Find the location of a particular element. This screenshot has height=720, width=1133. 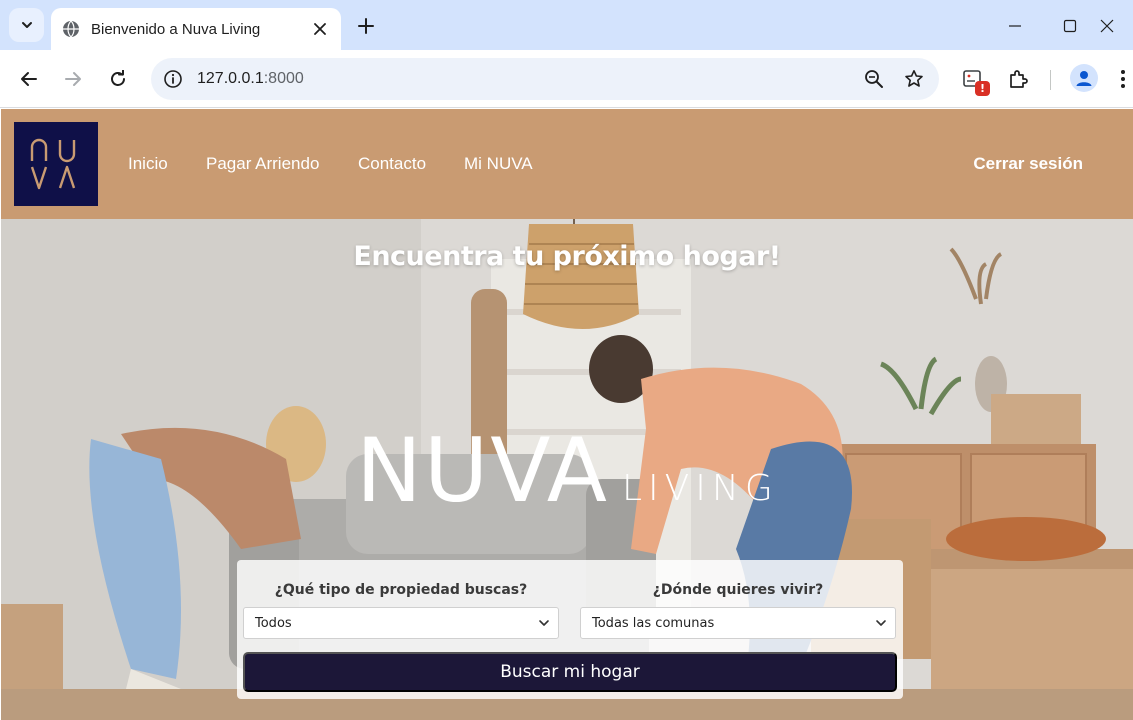

nav-contacto: Contacto is located at coordinates (392, 164).